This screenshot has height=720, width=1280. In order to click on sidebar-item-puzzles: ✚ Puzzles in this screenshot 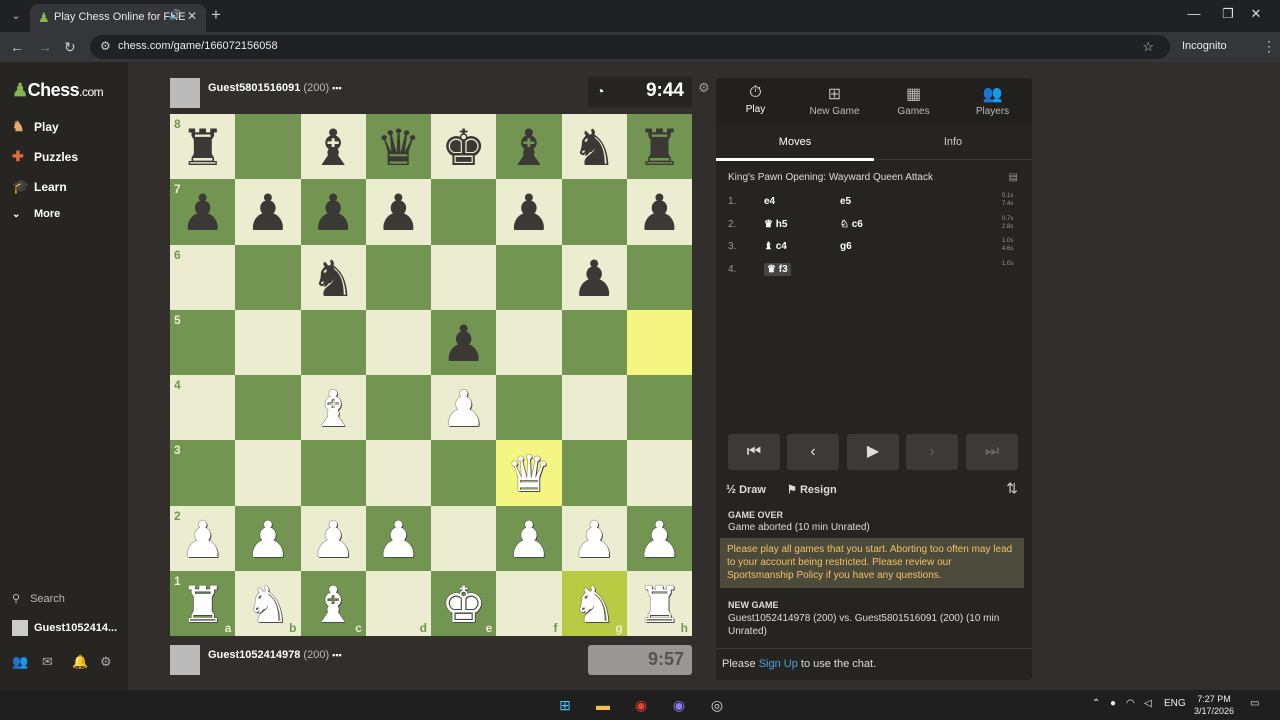, I will do `click(45, 159)`.